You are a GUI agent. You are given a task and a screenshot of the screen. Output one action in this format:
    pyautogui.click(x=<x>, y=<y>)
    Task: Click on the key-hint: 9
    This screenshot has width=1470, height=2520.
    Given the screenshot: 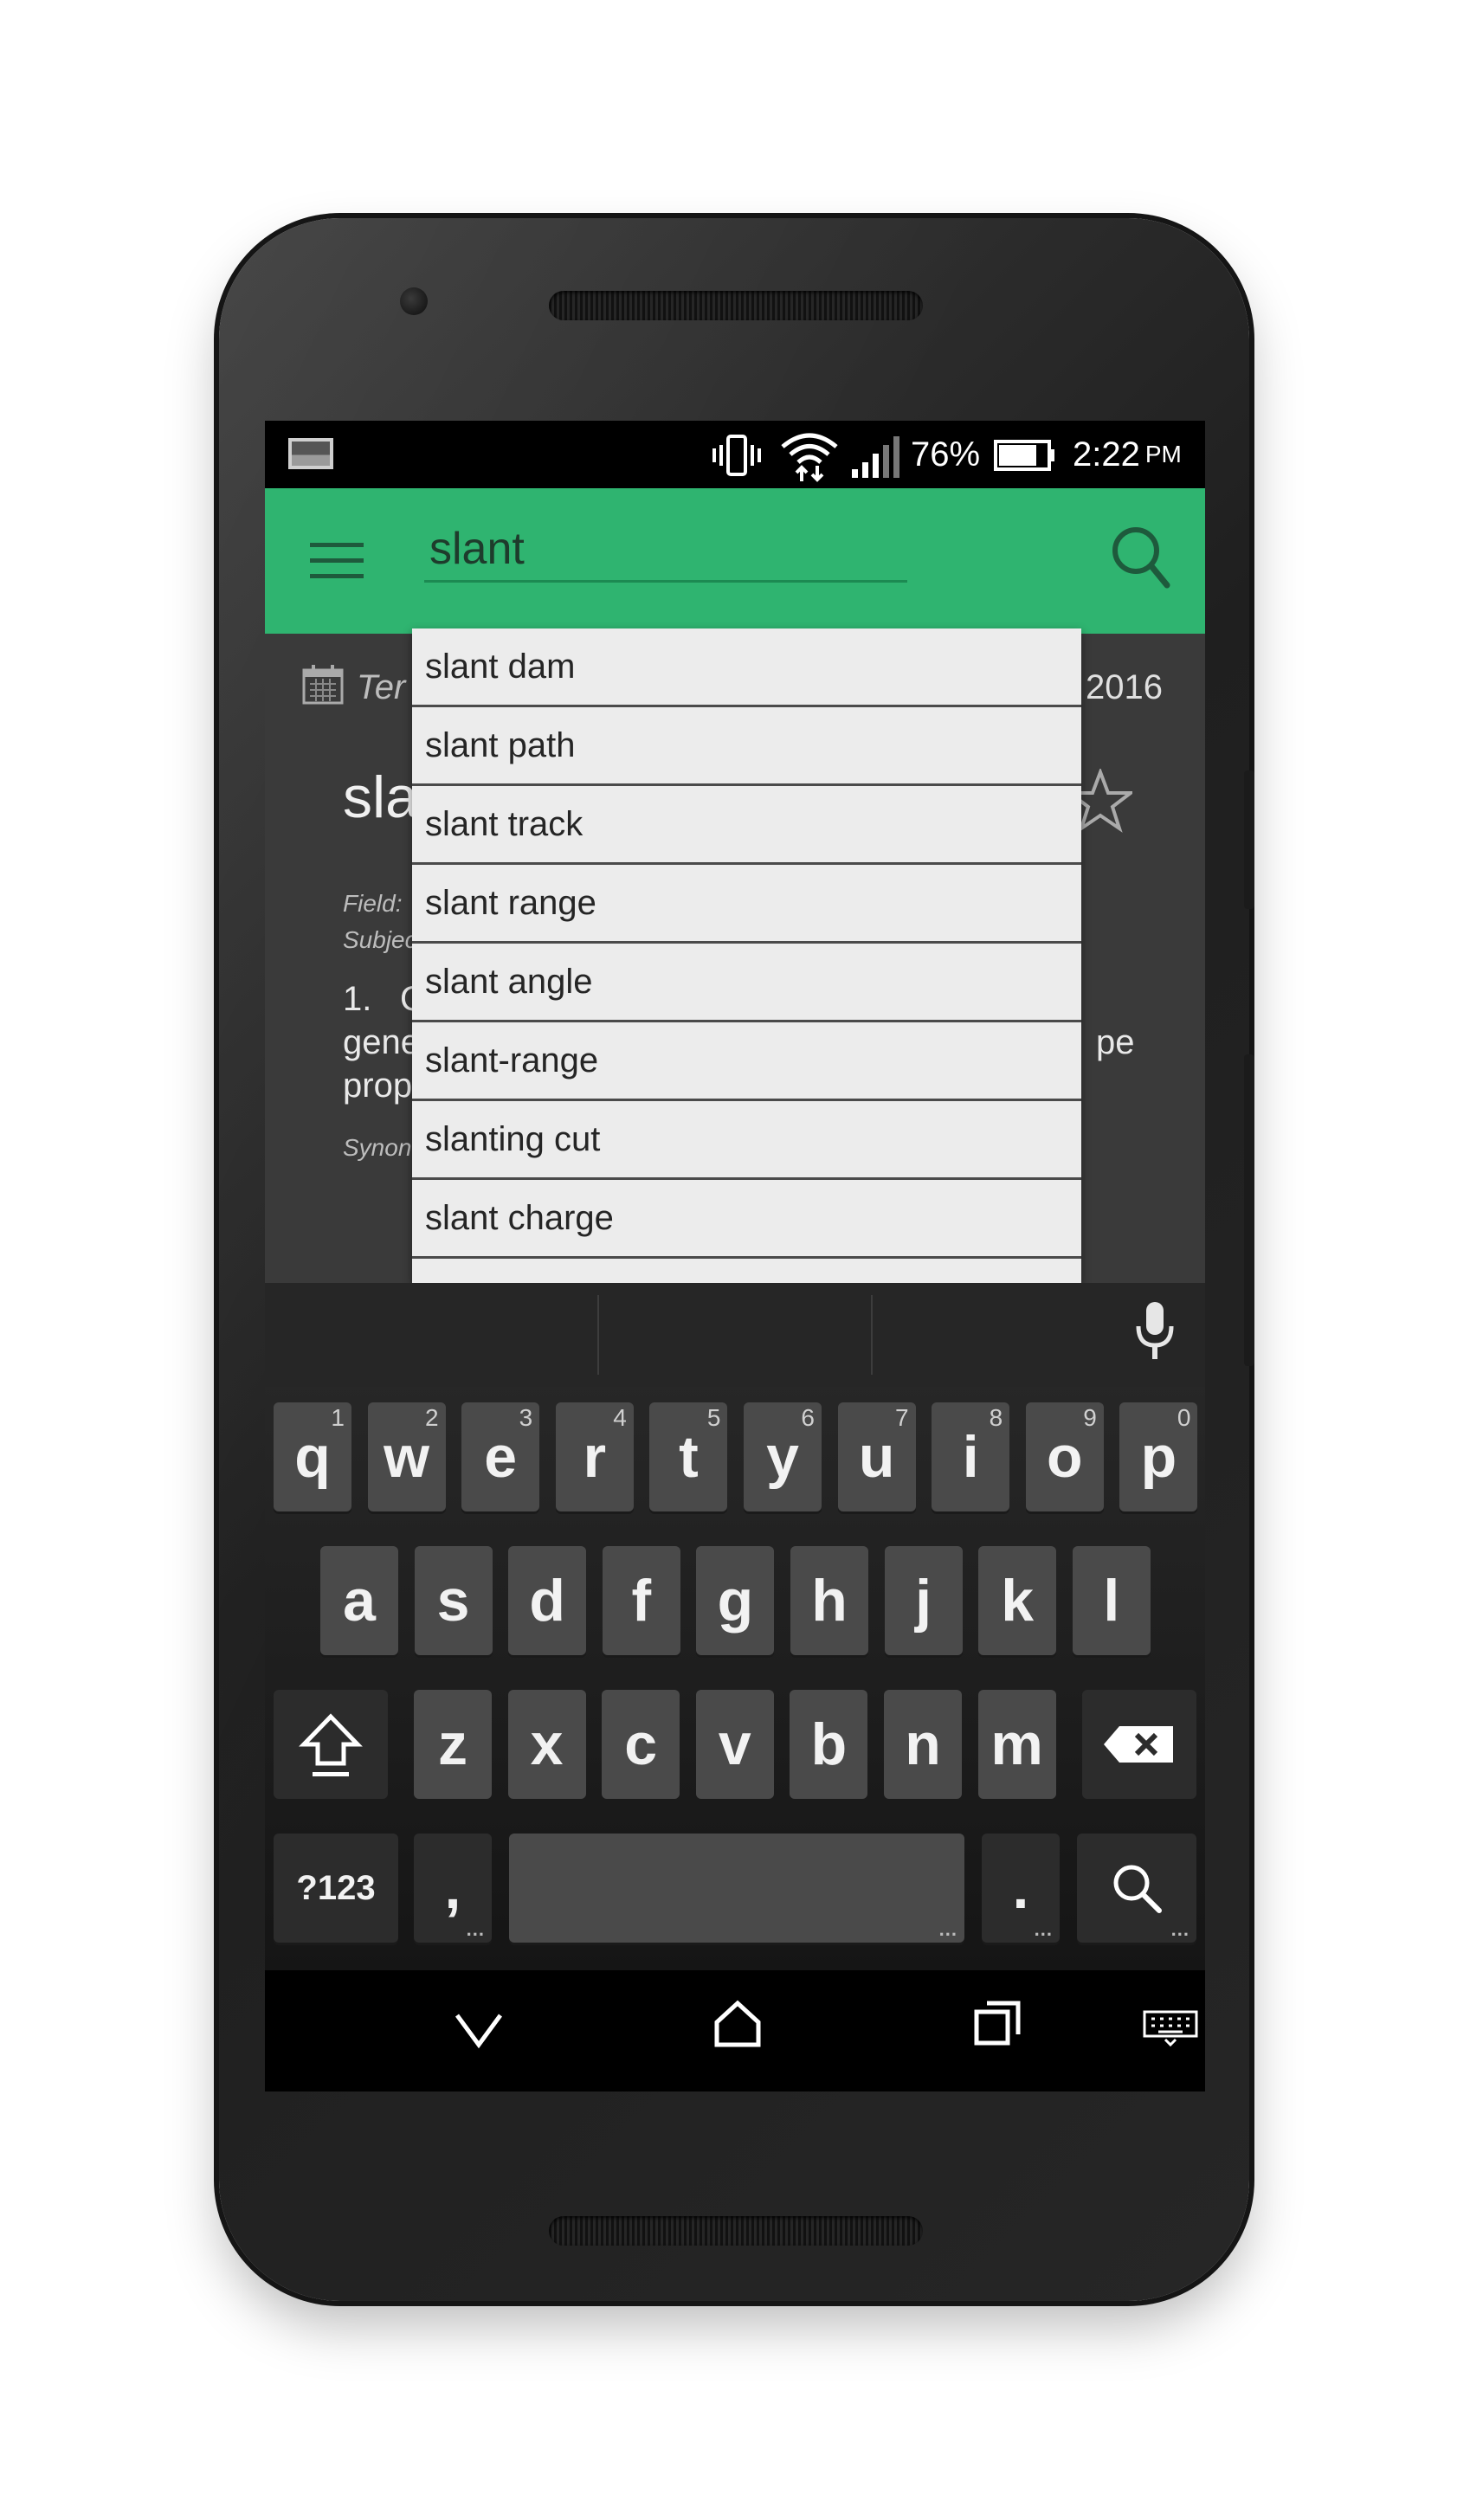 What is the action you would take?
    pyautogui.click(x=1090, y=1417)
    